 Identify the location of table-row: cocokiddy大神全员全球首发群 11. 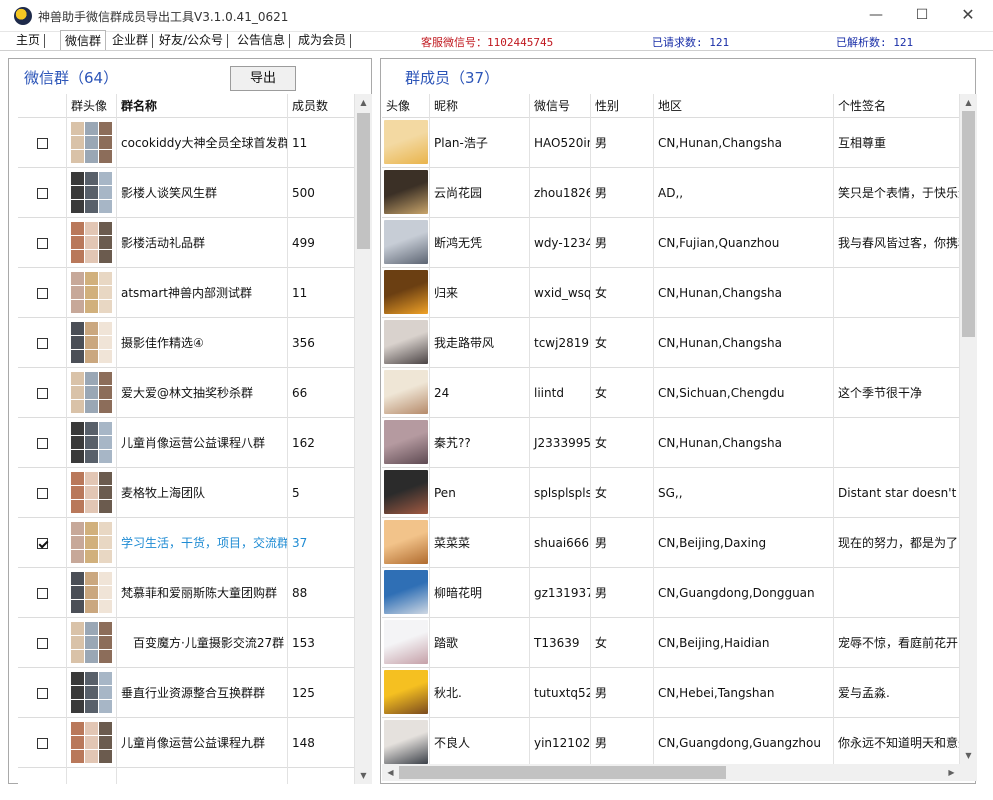
(186, 143).